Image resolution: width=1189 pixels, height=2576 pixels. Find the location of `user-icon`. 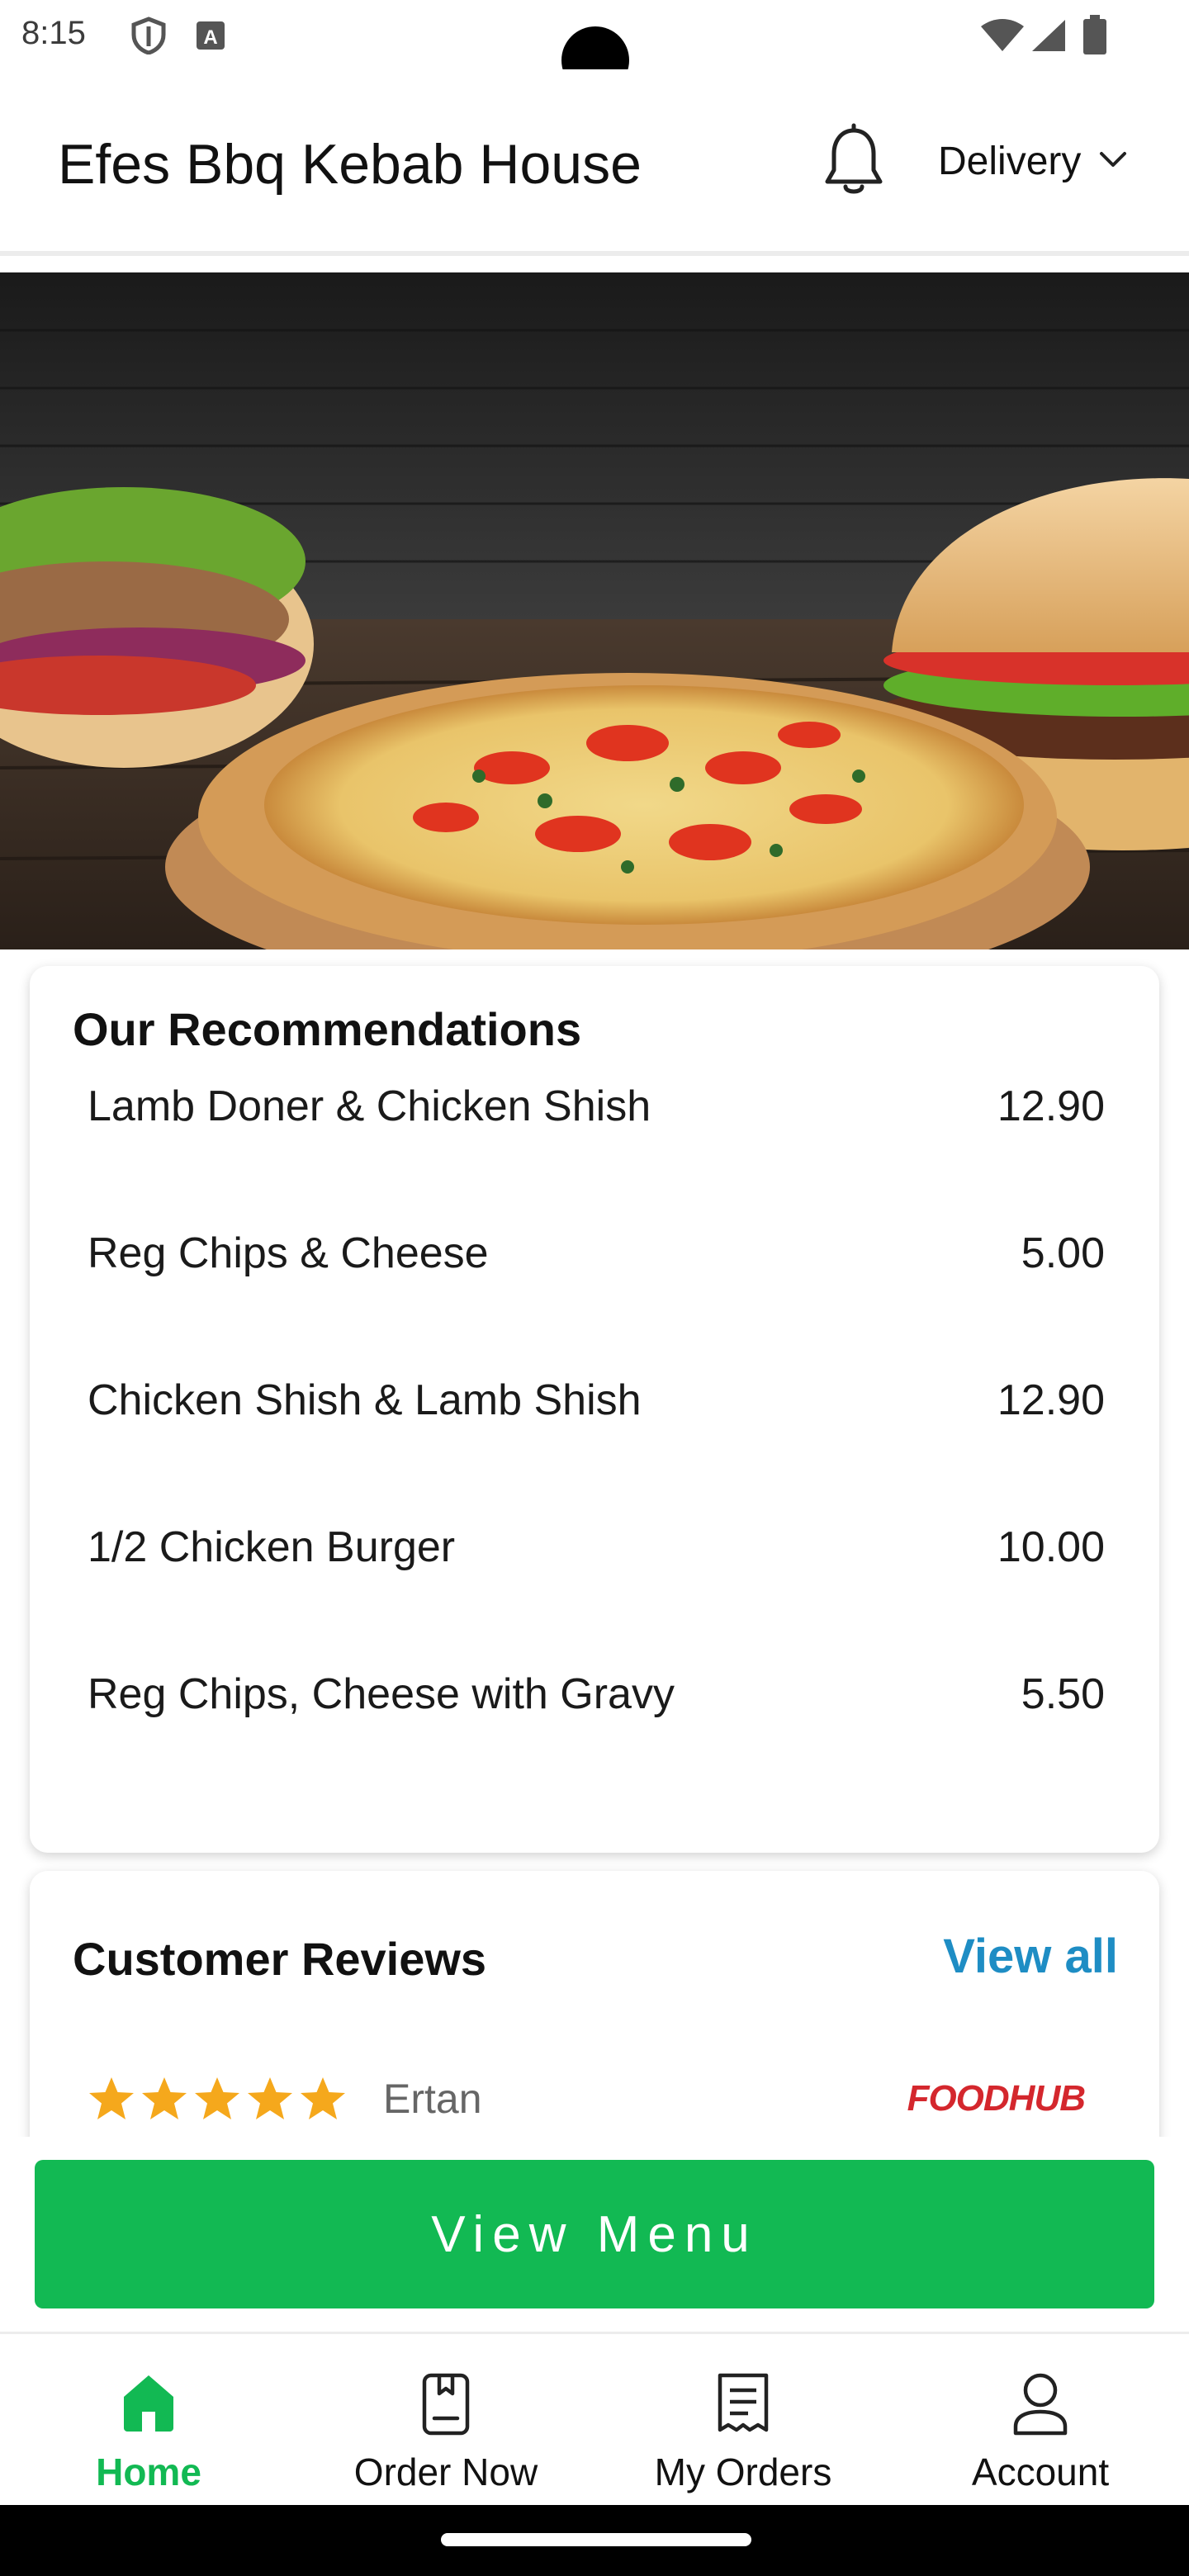

user-icon is located at coordinates (1040, 2406).